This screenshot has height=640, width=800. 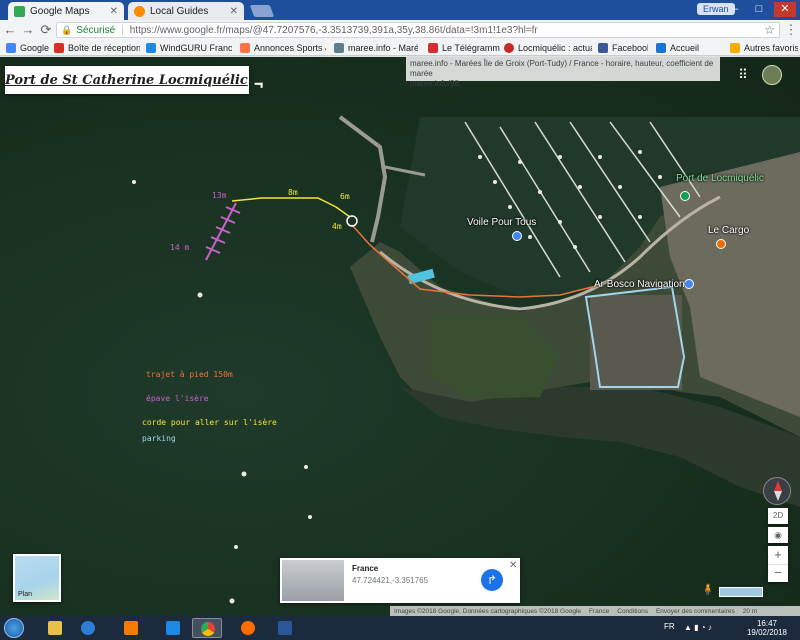 What do you see at coordinates (25, 594) in the screenshot?
I see `map-type-label: Plan` at bounding box center [25, 594].